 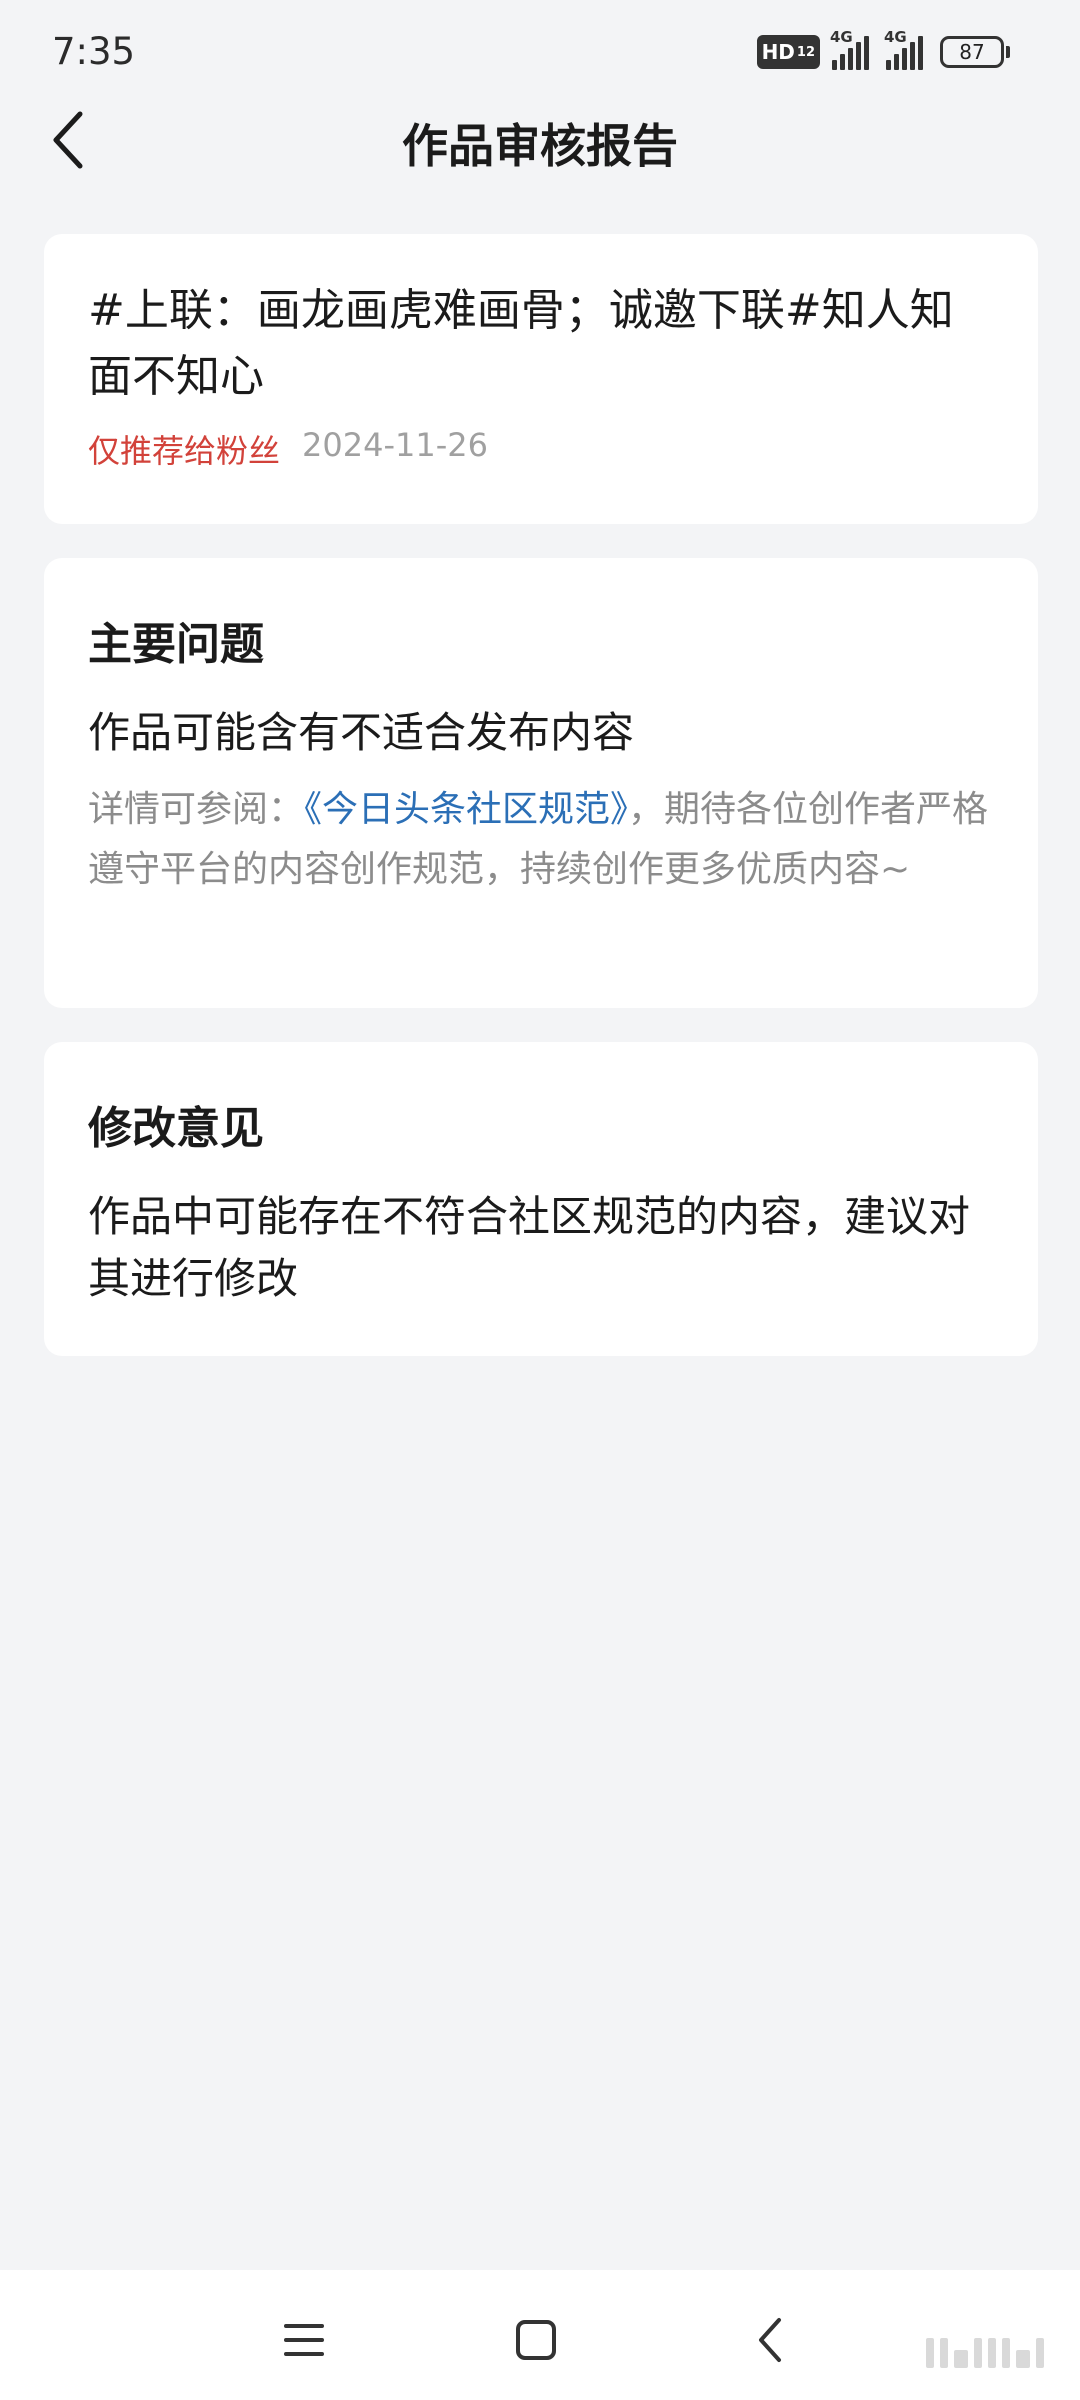 What do you see at coordinates (521, 343) in the screenshot?
I see `work-title: #上联：画龙画虎难画骨；诚邀下联#知人知面不知心` at bounding box center [521, 343].